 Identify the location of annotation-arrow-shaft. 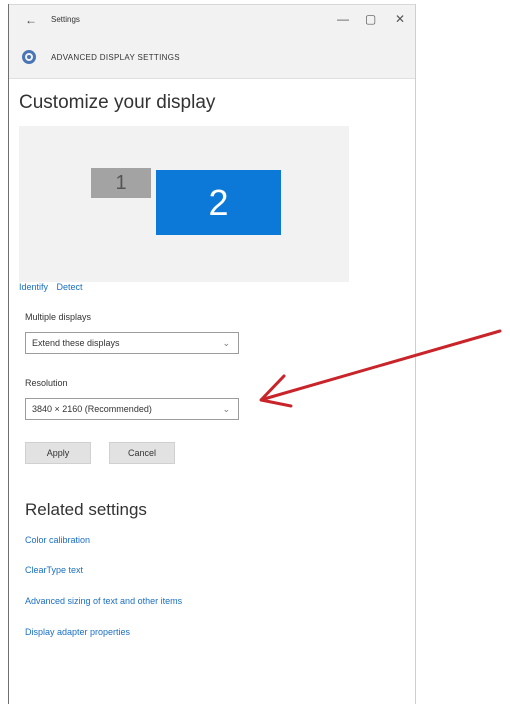
(382, 365).